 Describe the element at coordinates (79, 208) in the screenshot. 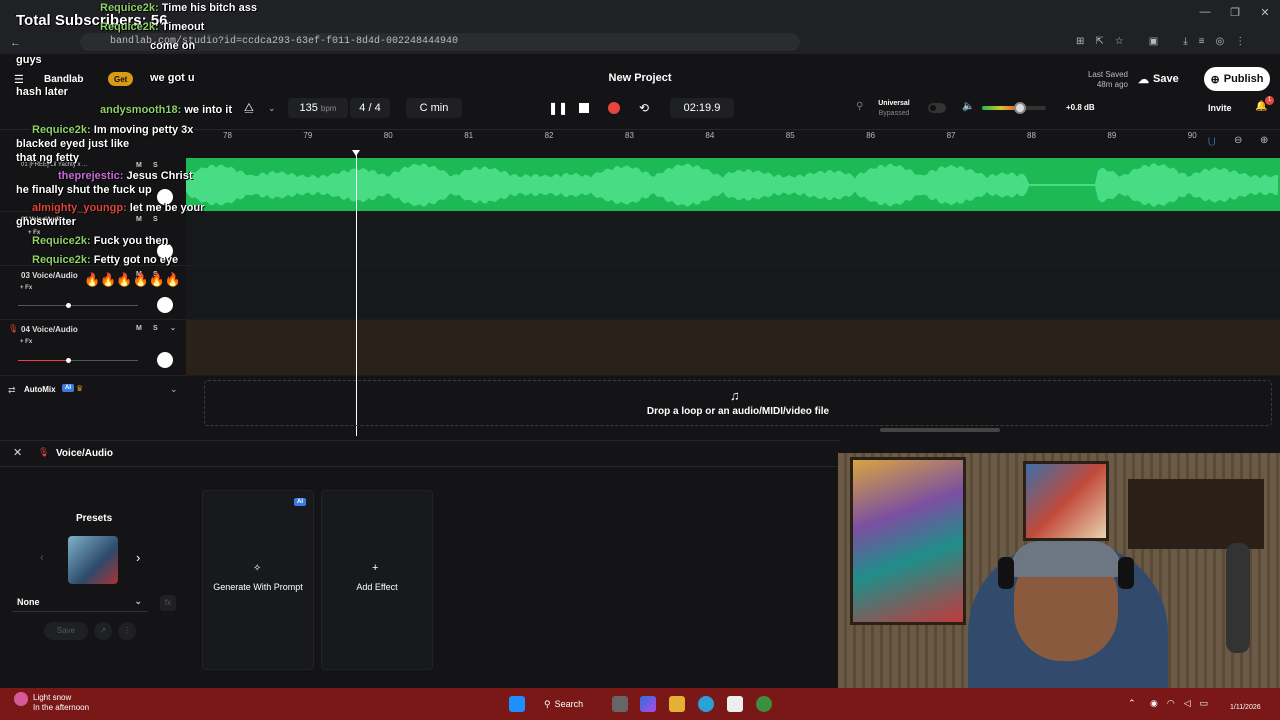

I see `chat-username: almighty_youngp:` at that location.